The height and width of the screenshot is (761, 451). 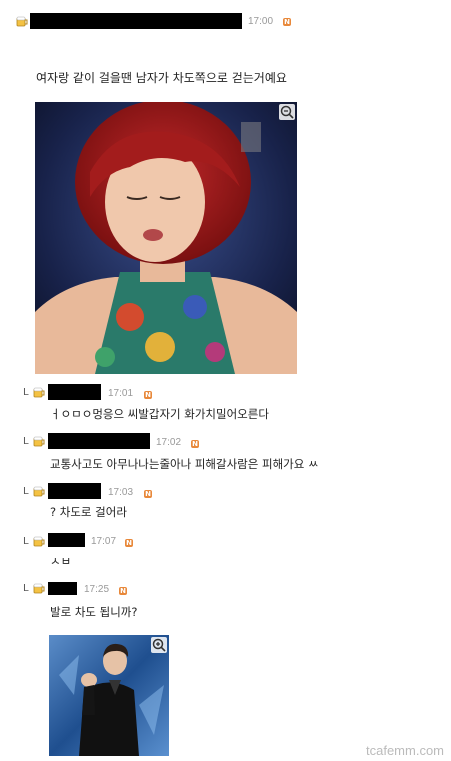 I want to click on comment-photo, so click(x=109, y=695).